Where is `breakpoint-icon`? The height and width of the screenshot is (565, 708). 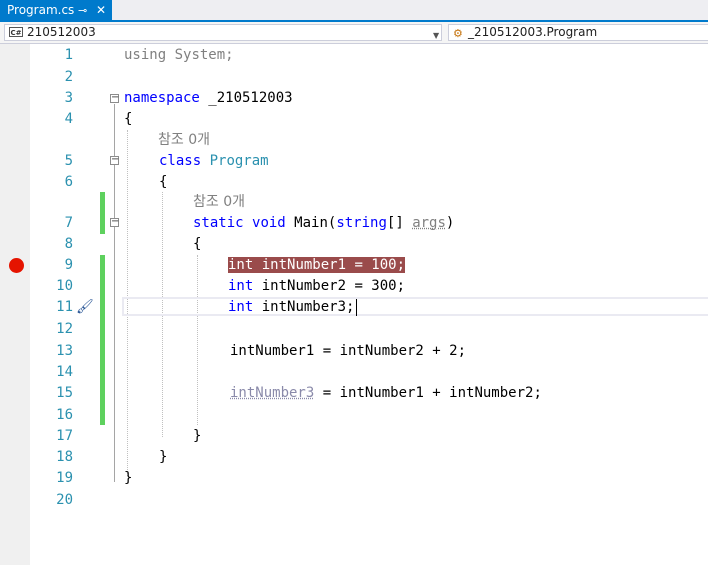
breakpoint-icon is located at coordinates (16, 265).